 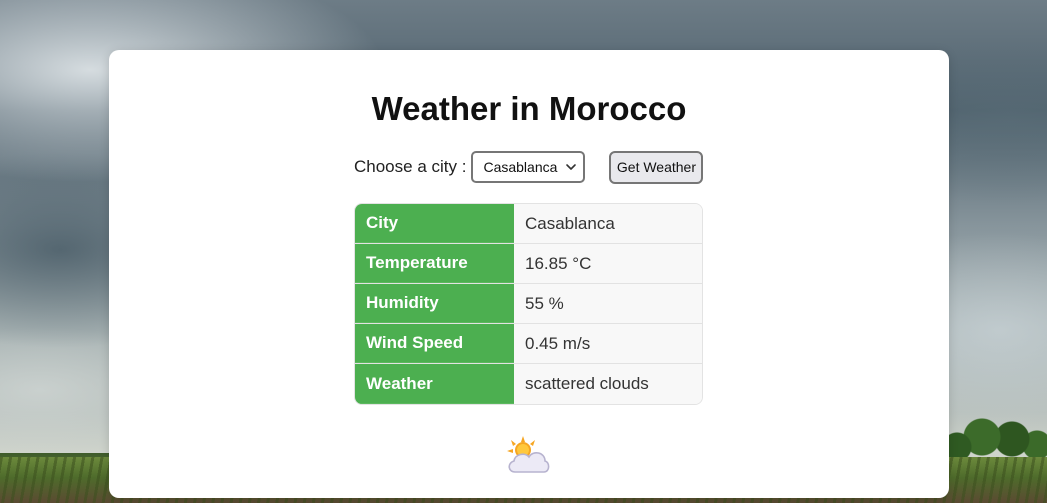 I want to click on city-controls: Choose a city : Casablanca Get Weather, so click(x=529, y=167).